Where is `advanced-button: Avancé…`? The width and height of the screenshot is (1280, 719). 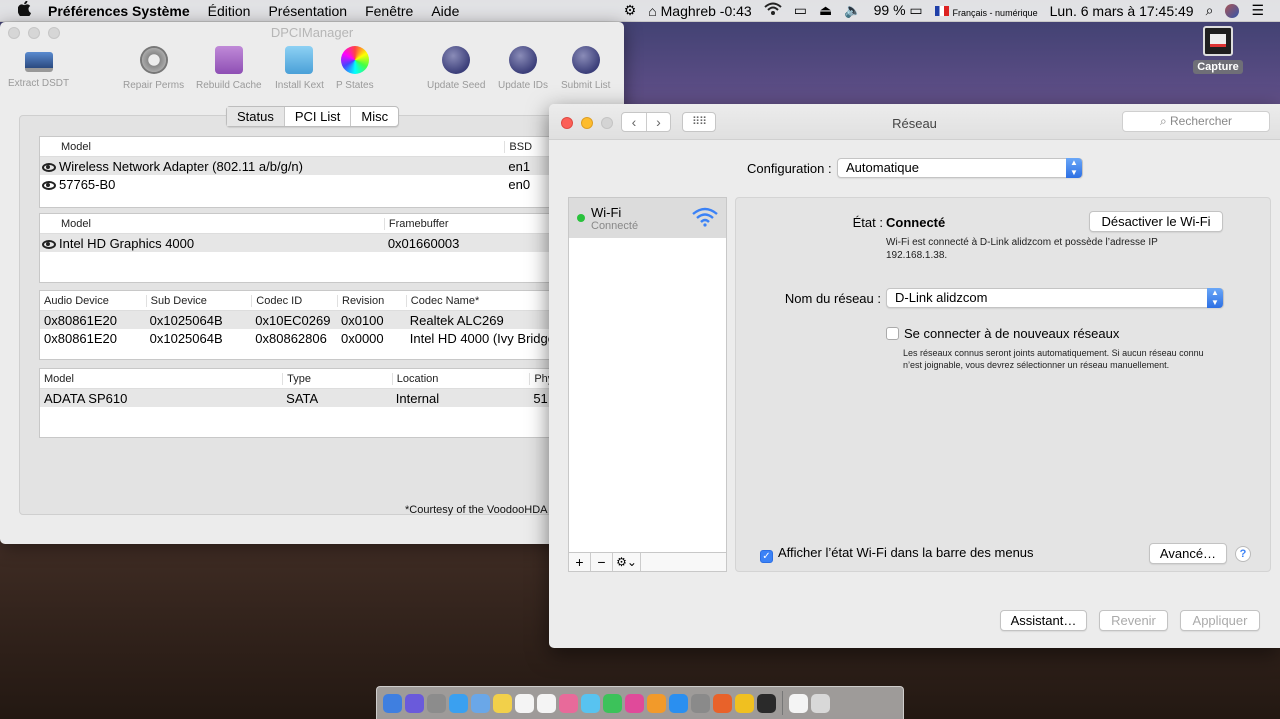
advanced-button: Avancé… is located at coordinates (1188, 553).